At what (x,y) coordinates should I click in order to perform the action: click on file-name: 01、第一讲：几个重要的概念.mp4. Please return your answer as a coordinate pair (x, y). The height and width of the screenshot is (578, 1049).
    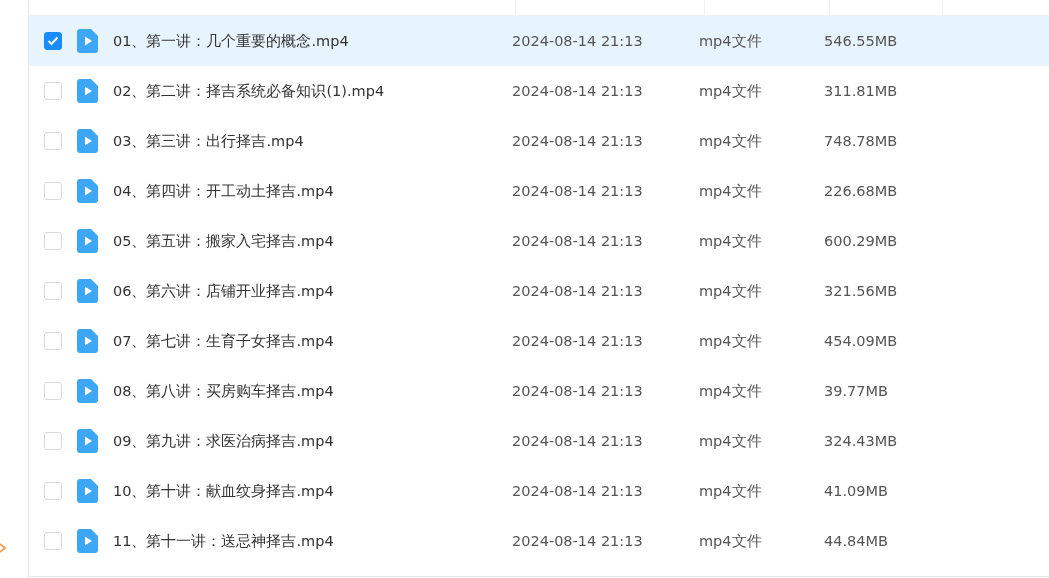
    Looking at the image, I should click on (231, 41).